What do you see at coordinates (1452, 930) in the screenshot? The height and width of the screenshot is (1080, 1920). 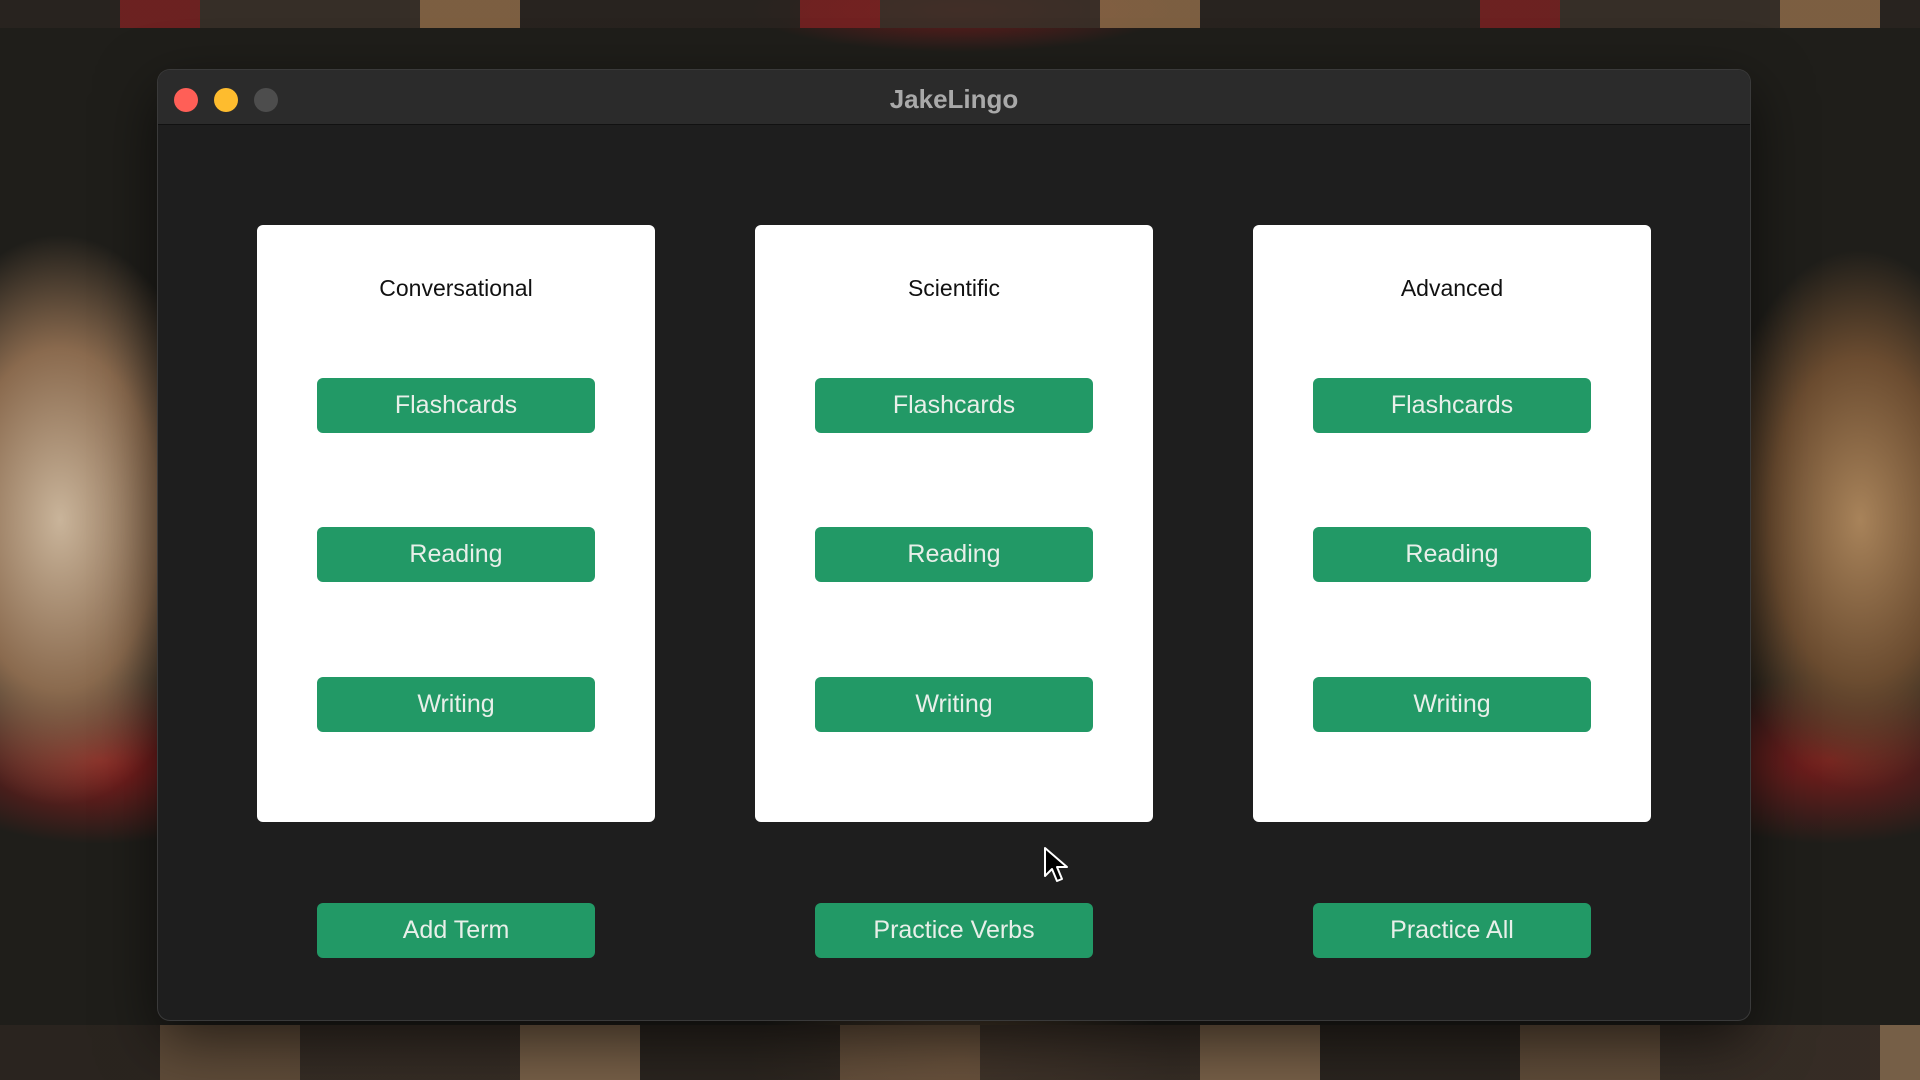 I see `practice-all-button: Practice All` at bounding box center [1452, 930].